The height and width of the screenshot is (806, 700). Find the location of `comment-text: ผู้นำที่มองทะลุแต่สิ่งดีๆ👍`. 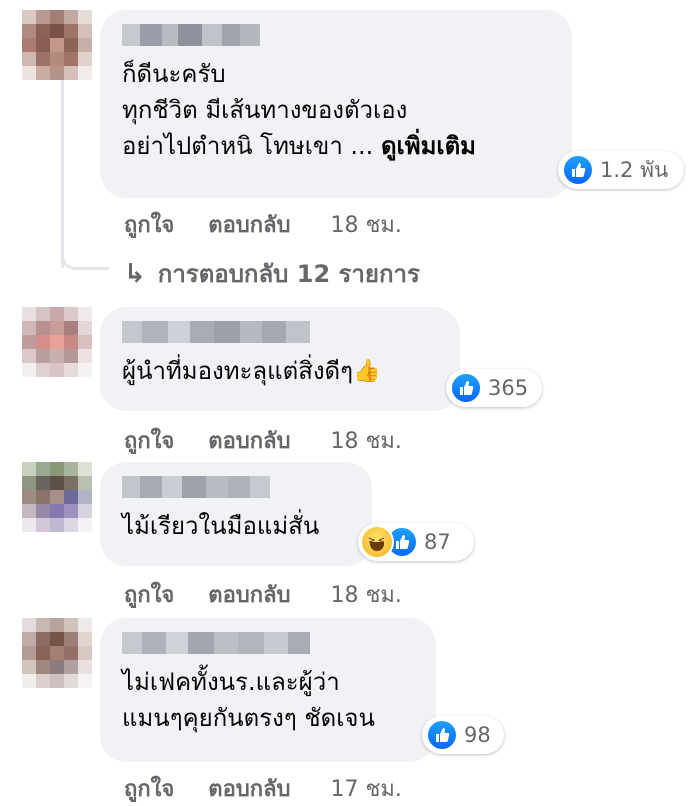

comment-text: ผู้นำที่มองทะลุแต่สิ่งดีๆ👍 is located at coordinates (280, 371).